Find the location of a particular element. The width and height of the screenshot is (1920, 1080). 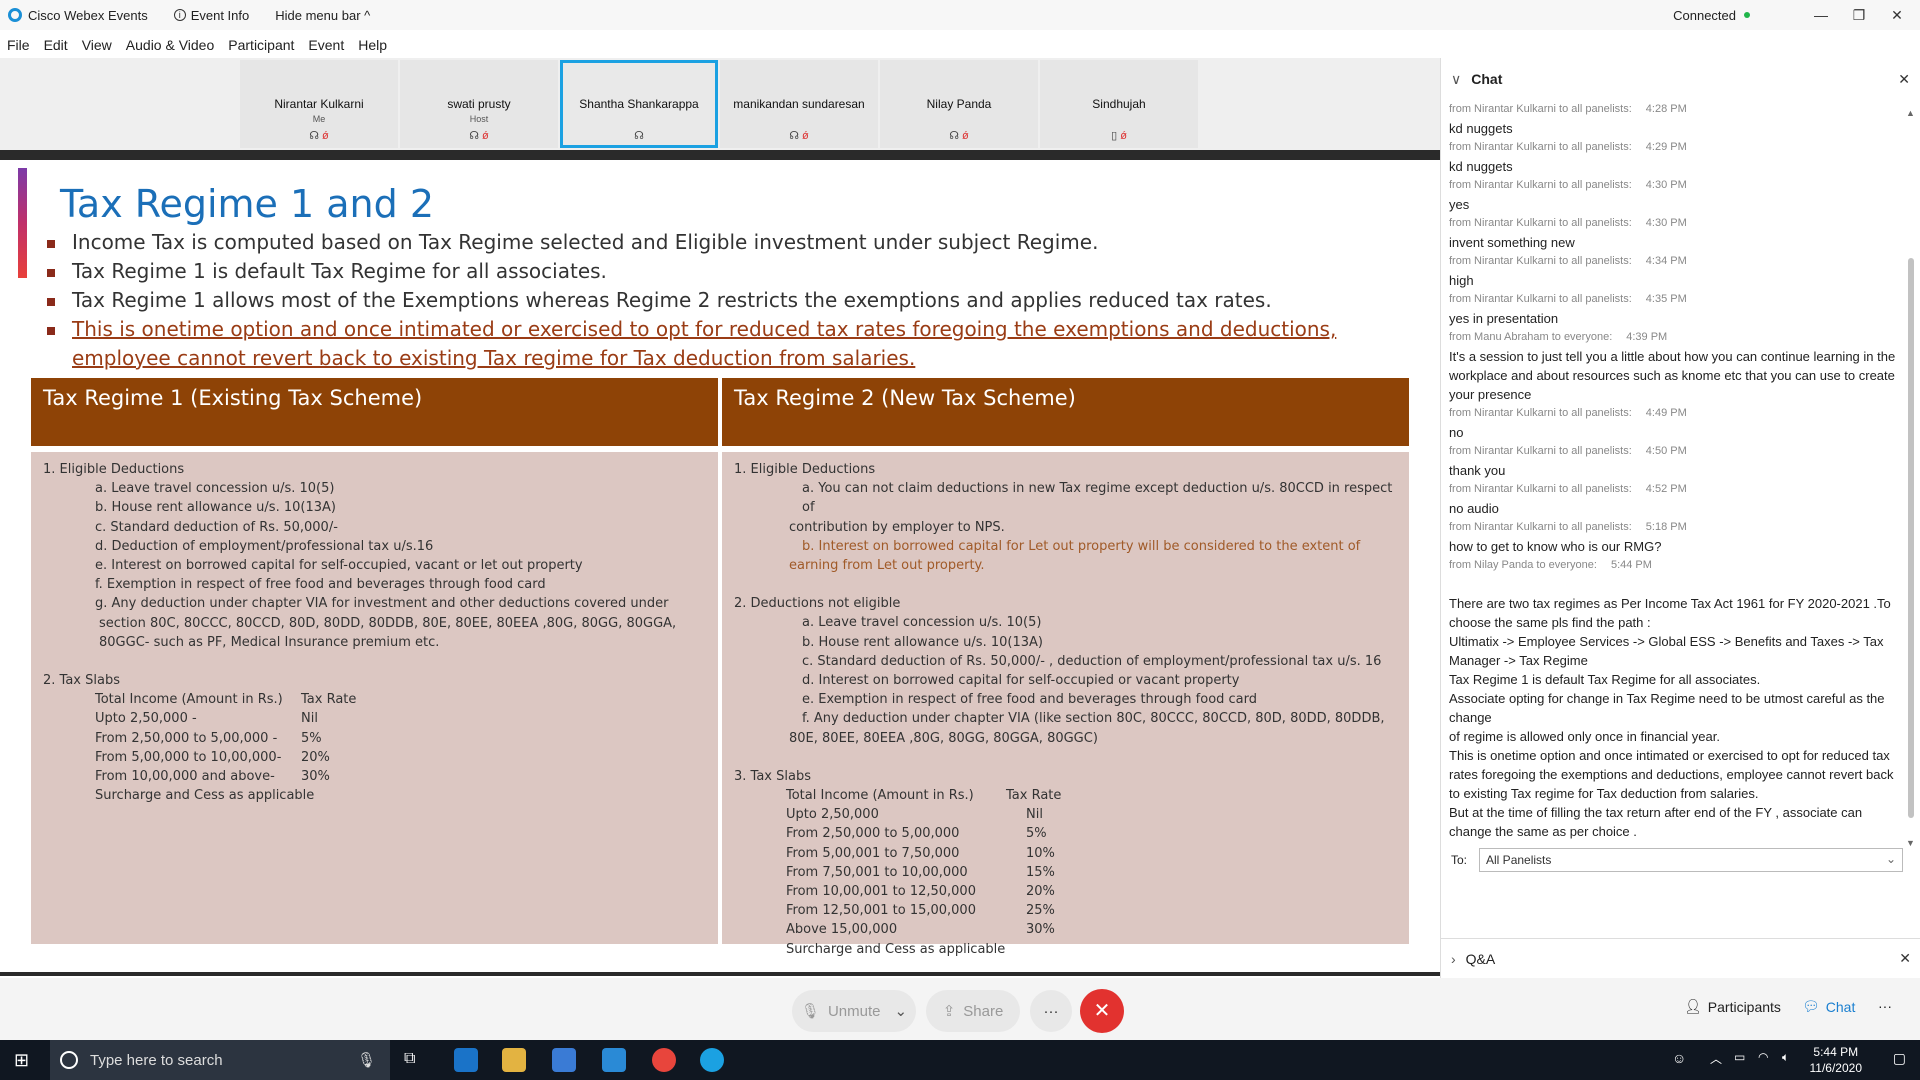

hide-menu-label: Hide menu bar ^ is located at coordinates (323, 15).